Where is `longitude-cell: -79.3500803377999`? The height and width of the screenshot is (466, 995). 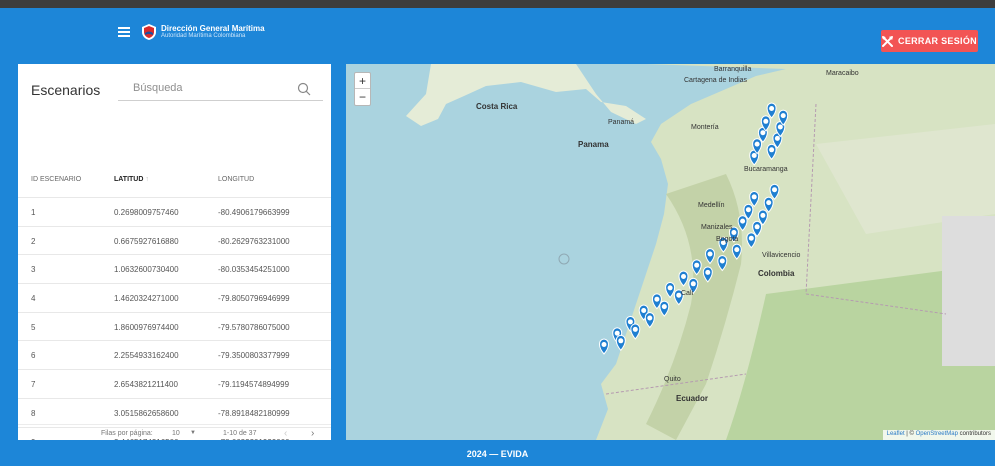
longitude-cell: -79.3500803377999 is located at coordinates (254, 356).